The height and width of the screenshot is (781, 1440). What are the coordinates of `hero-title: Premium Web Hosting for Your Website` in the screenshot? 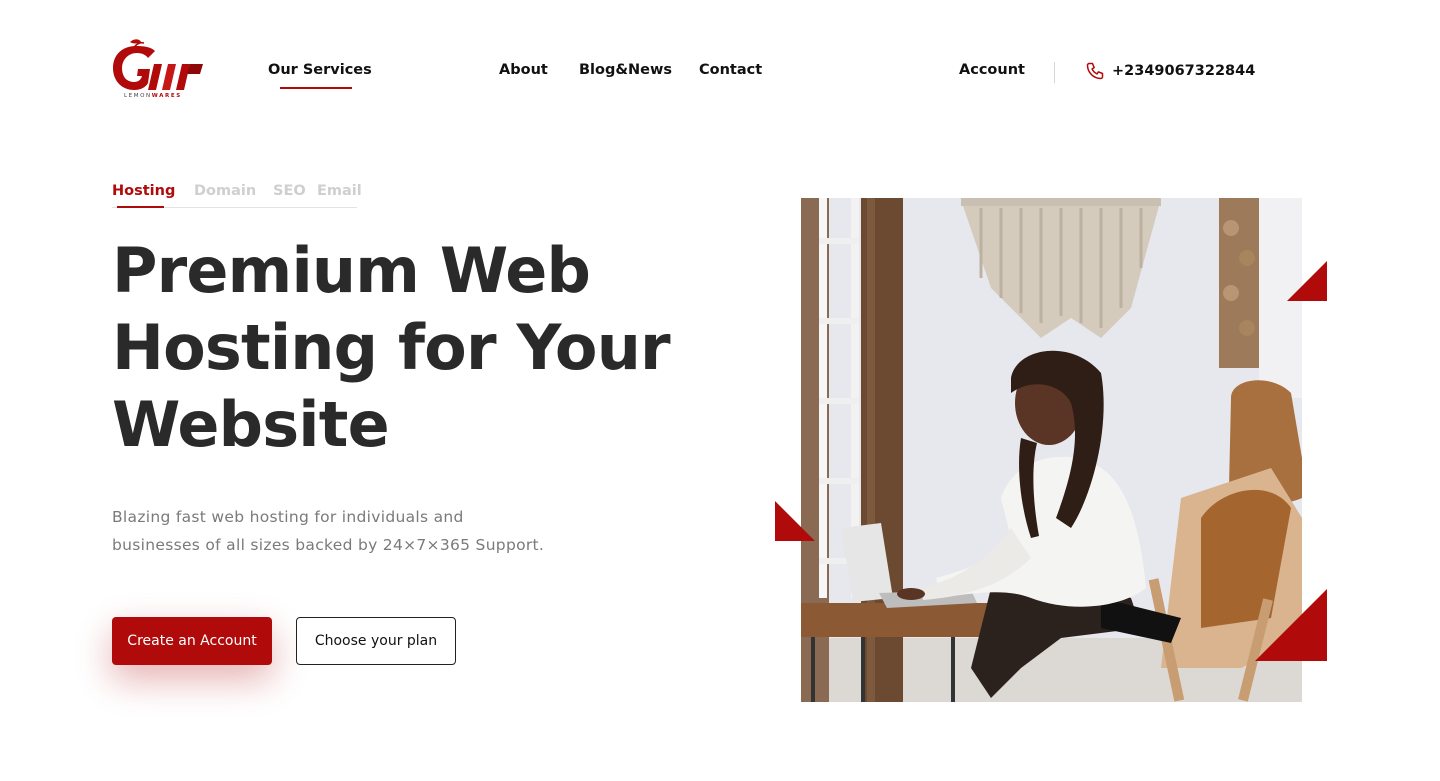 It's located at (422, 347).